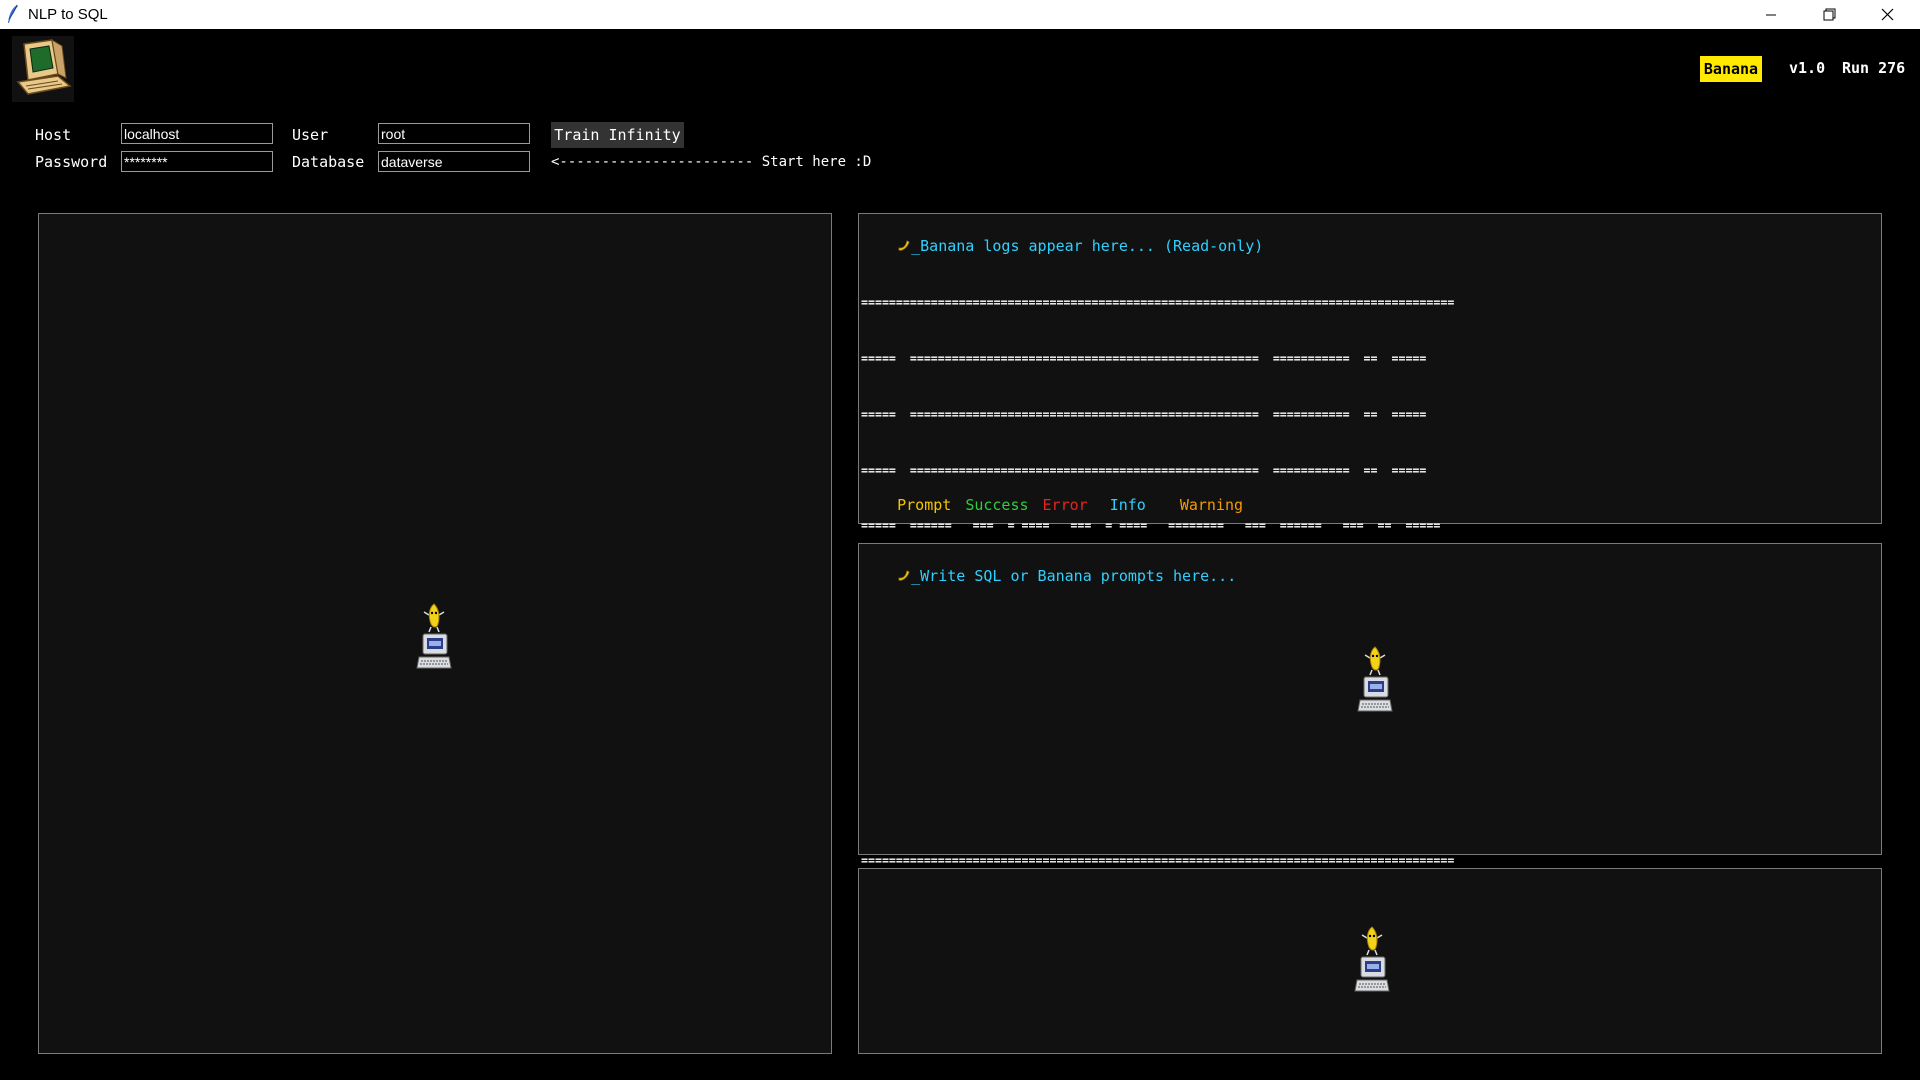 This screenshot has width=1920, height=1080. Describe the element at coordinates (13, 13) in the screenshot. I see `feather-icon` at that location.